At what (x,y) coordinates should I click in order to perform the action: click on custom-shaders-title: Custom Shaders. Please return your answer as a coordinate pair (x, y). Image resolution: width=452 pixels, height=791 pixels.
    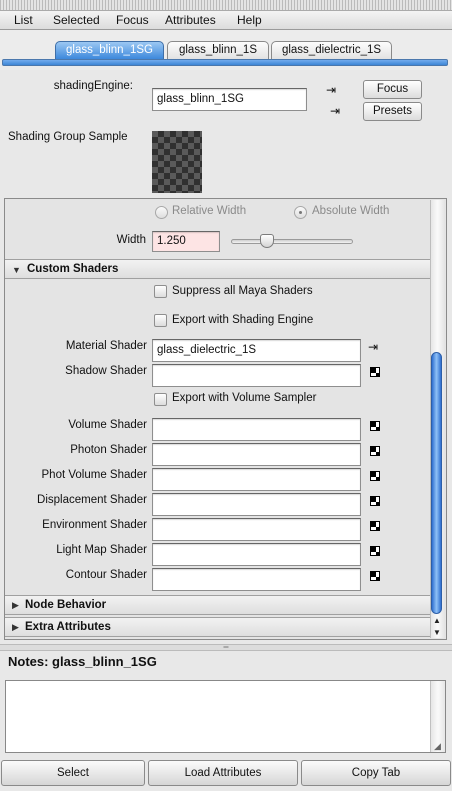
    Looking at the image, I should click on (73, 269).